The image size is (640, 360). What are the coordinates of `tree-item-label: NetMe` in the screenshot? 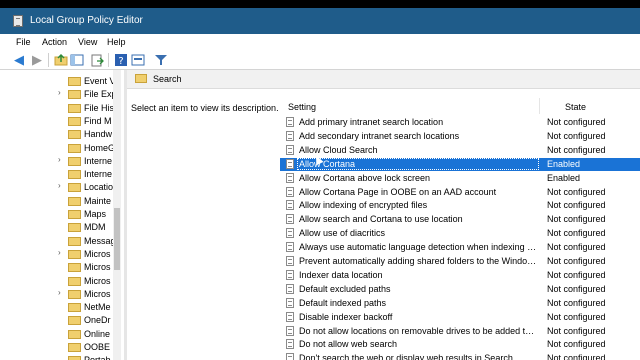 It's located at (97, 307).